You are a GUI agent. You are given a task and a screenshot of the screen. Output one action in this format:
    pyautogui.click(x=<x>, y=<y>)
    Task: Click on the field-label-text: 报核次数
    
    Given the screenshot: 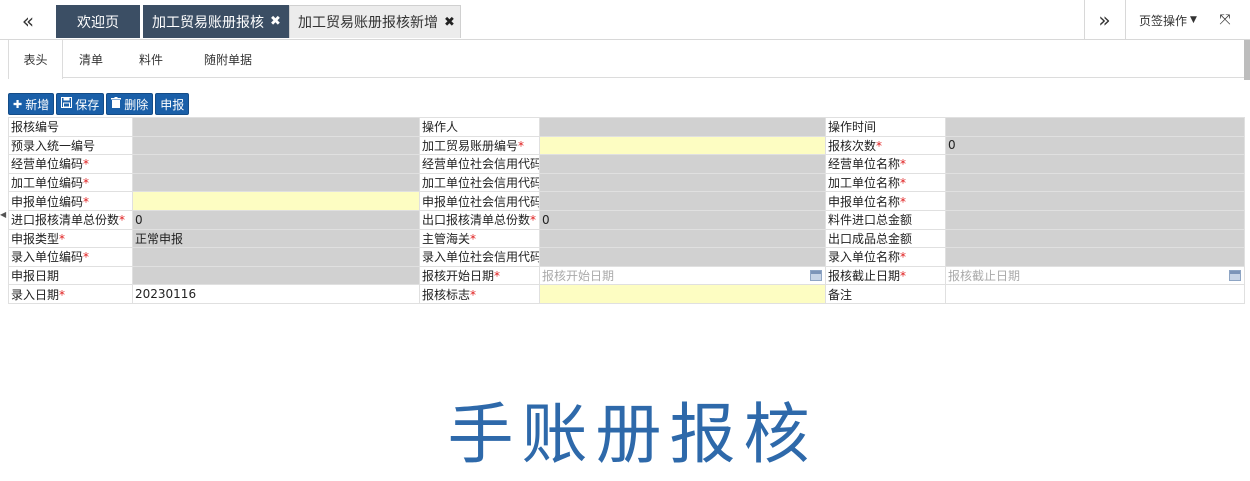 What is the action you would take?
    pyautogui.click(x=852, y=145)
    